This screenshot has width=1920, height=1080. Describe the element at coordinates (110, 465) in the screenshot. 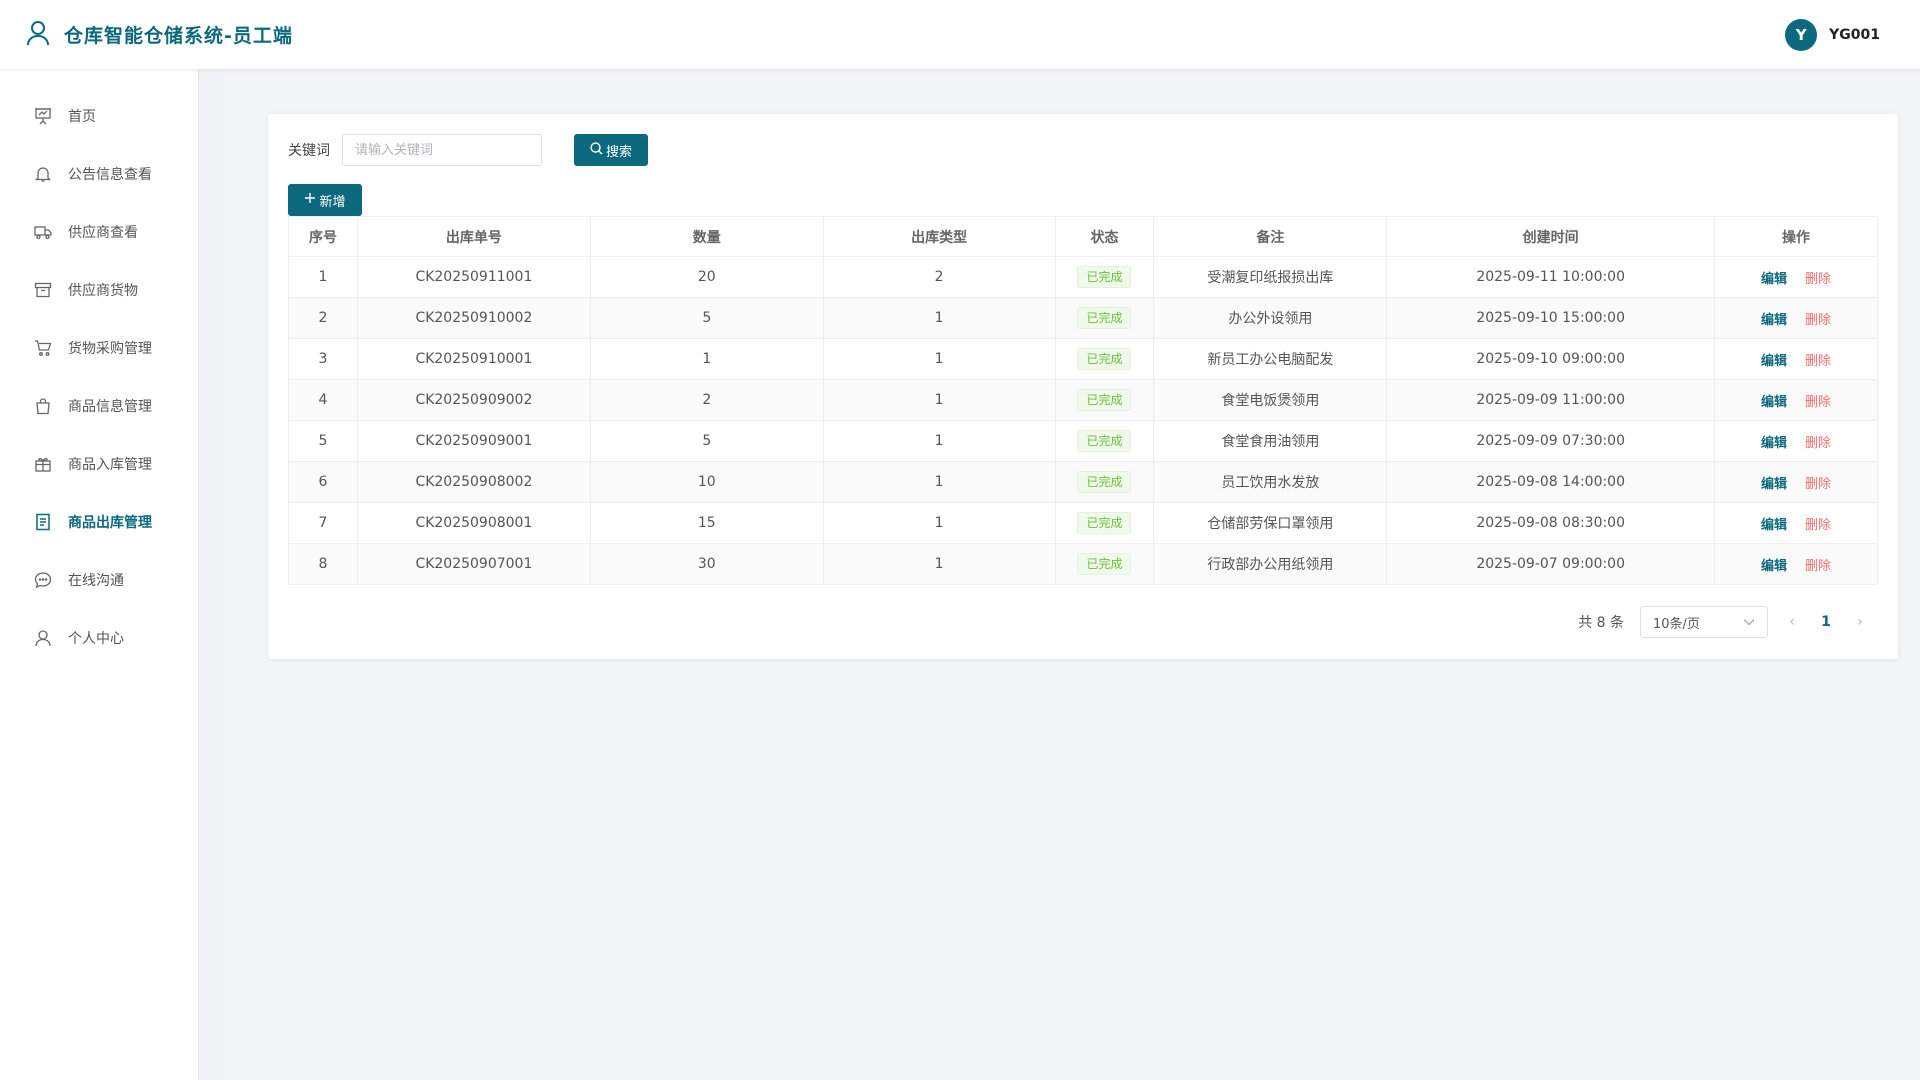

I see `sidebar-item-label: 商品入库管理` at that location.